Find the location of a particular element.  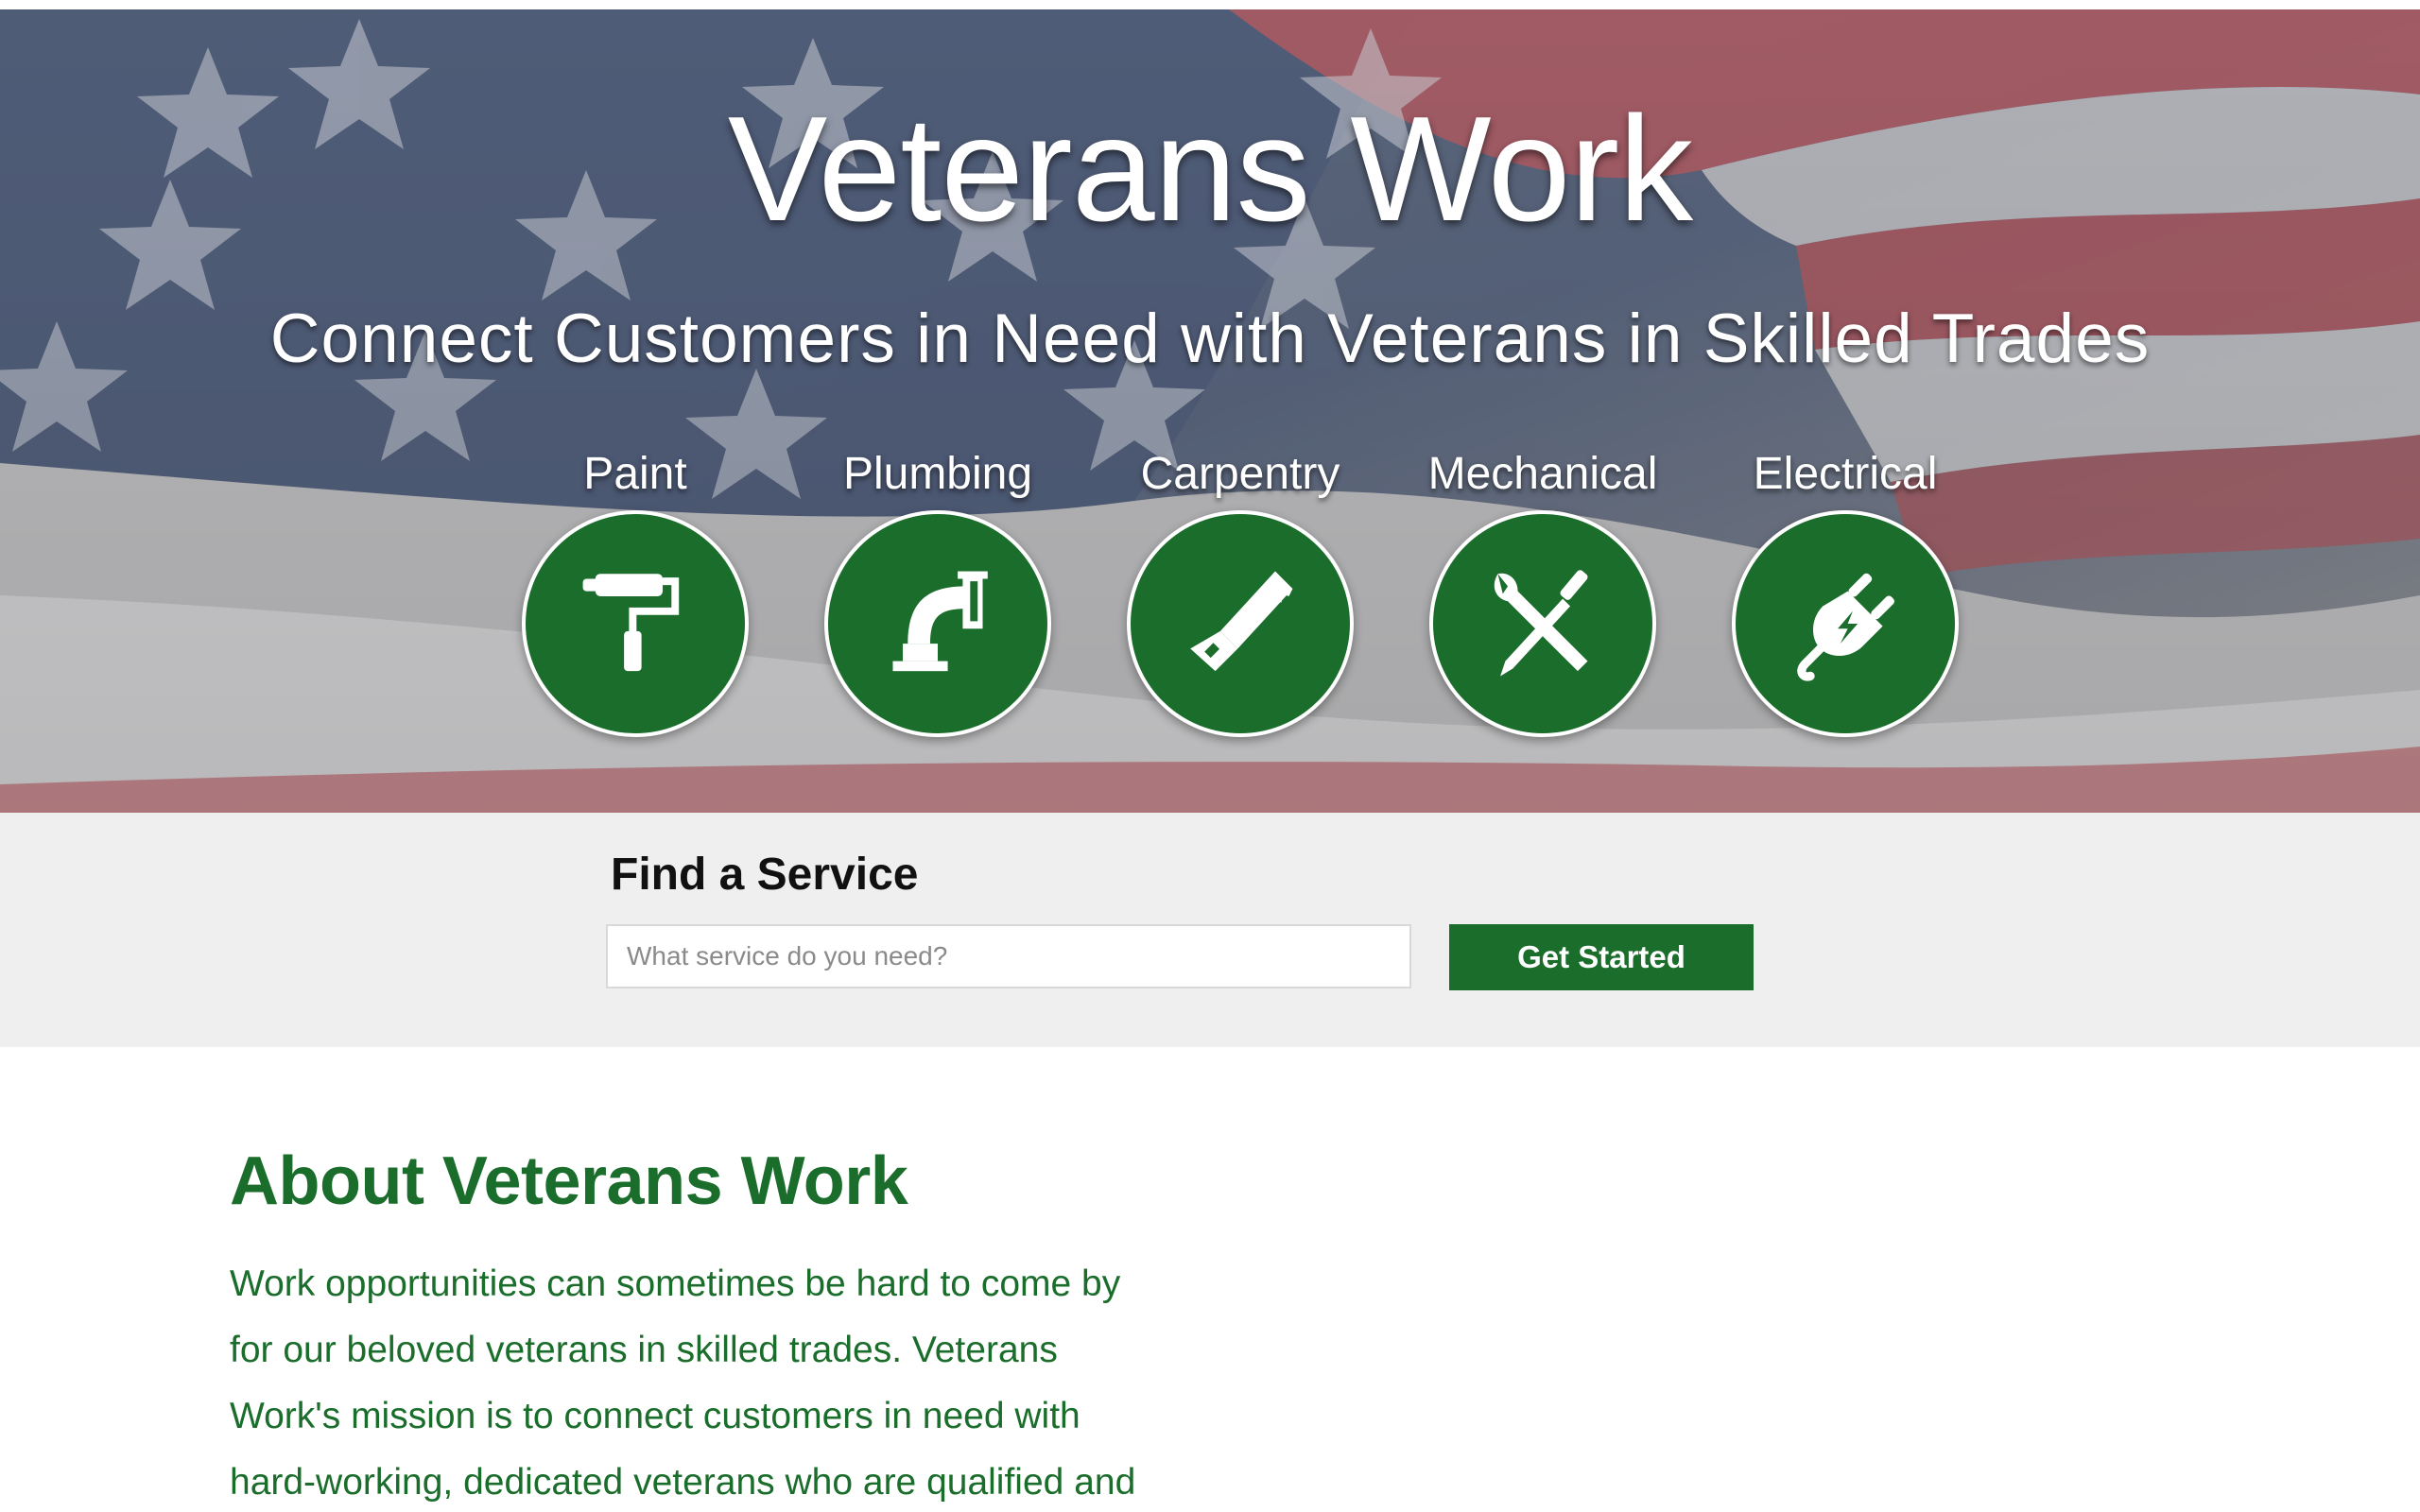

site-title: Veterans Work is located at coordinates (1210, 169).